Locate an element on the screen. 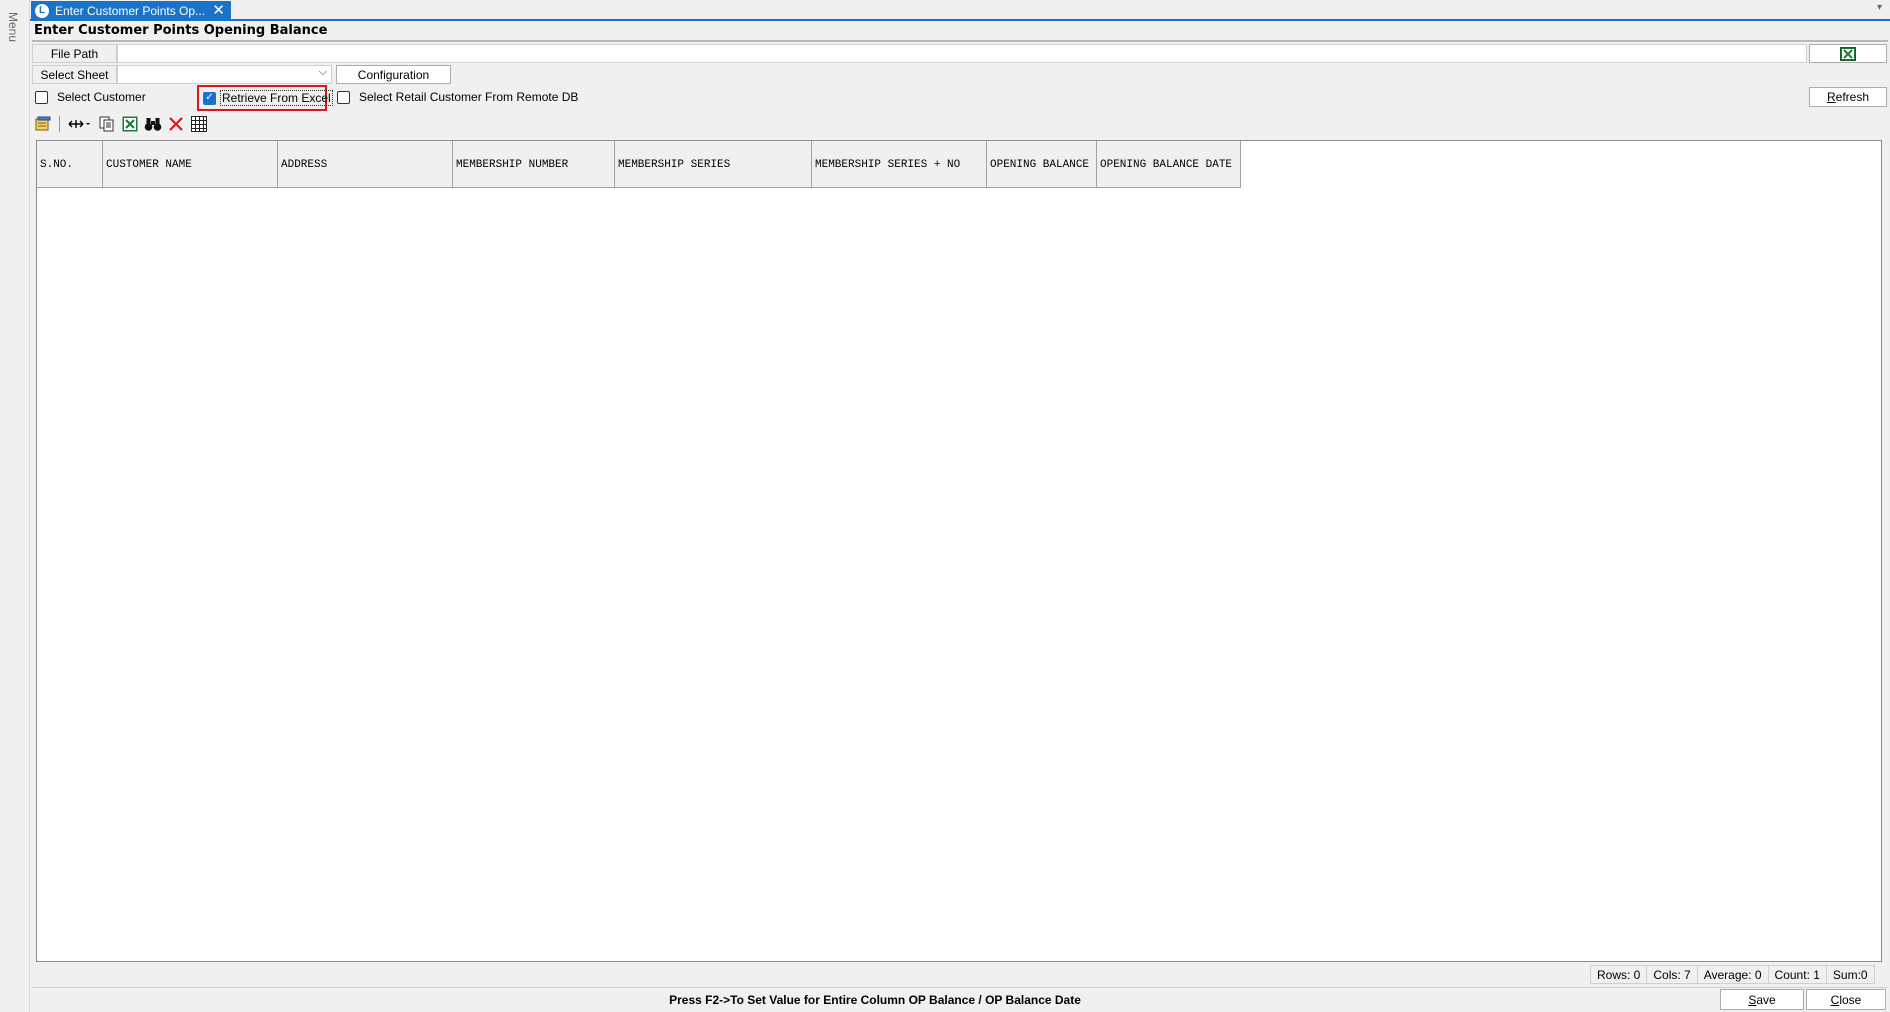  status-count: Count: 1 is located at coordinates (1796, 974).